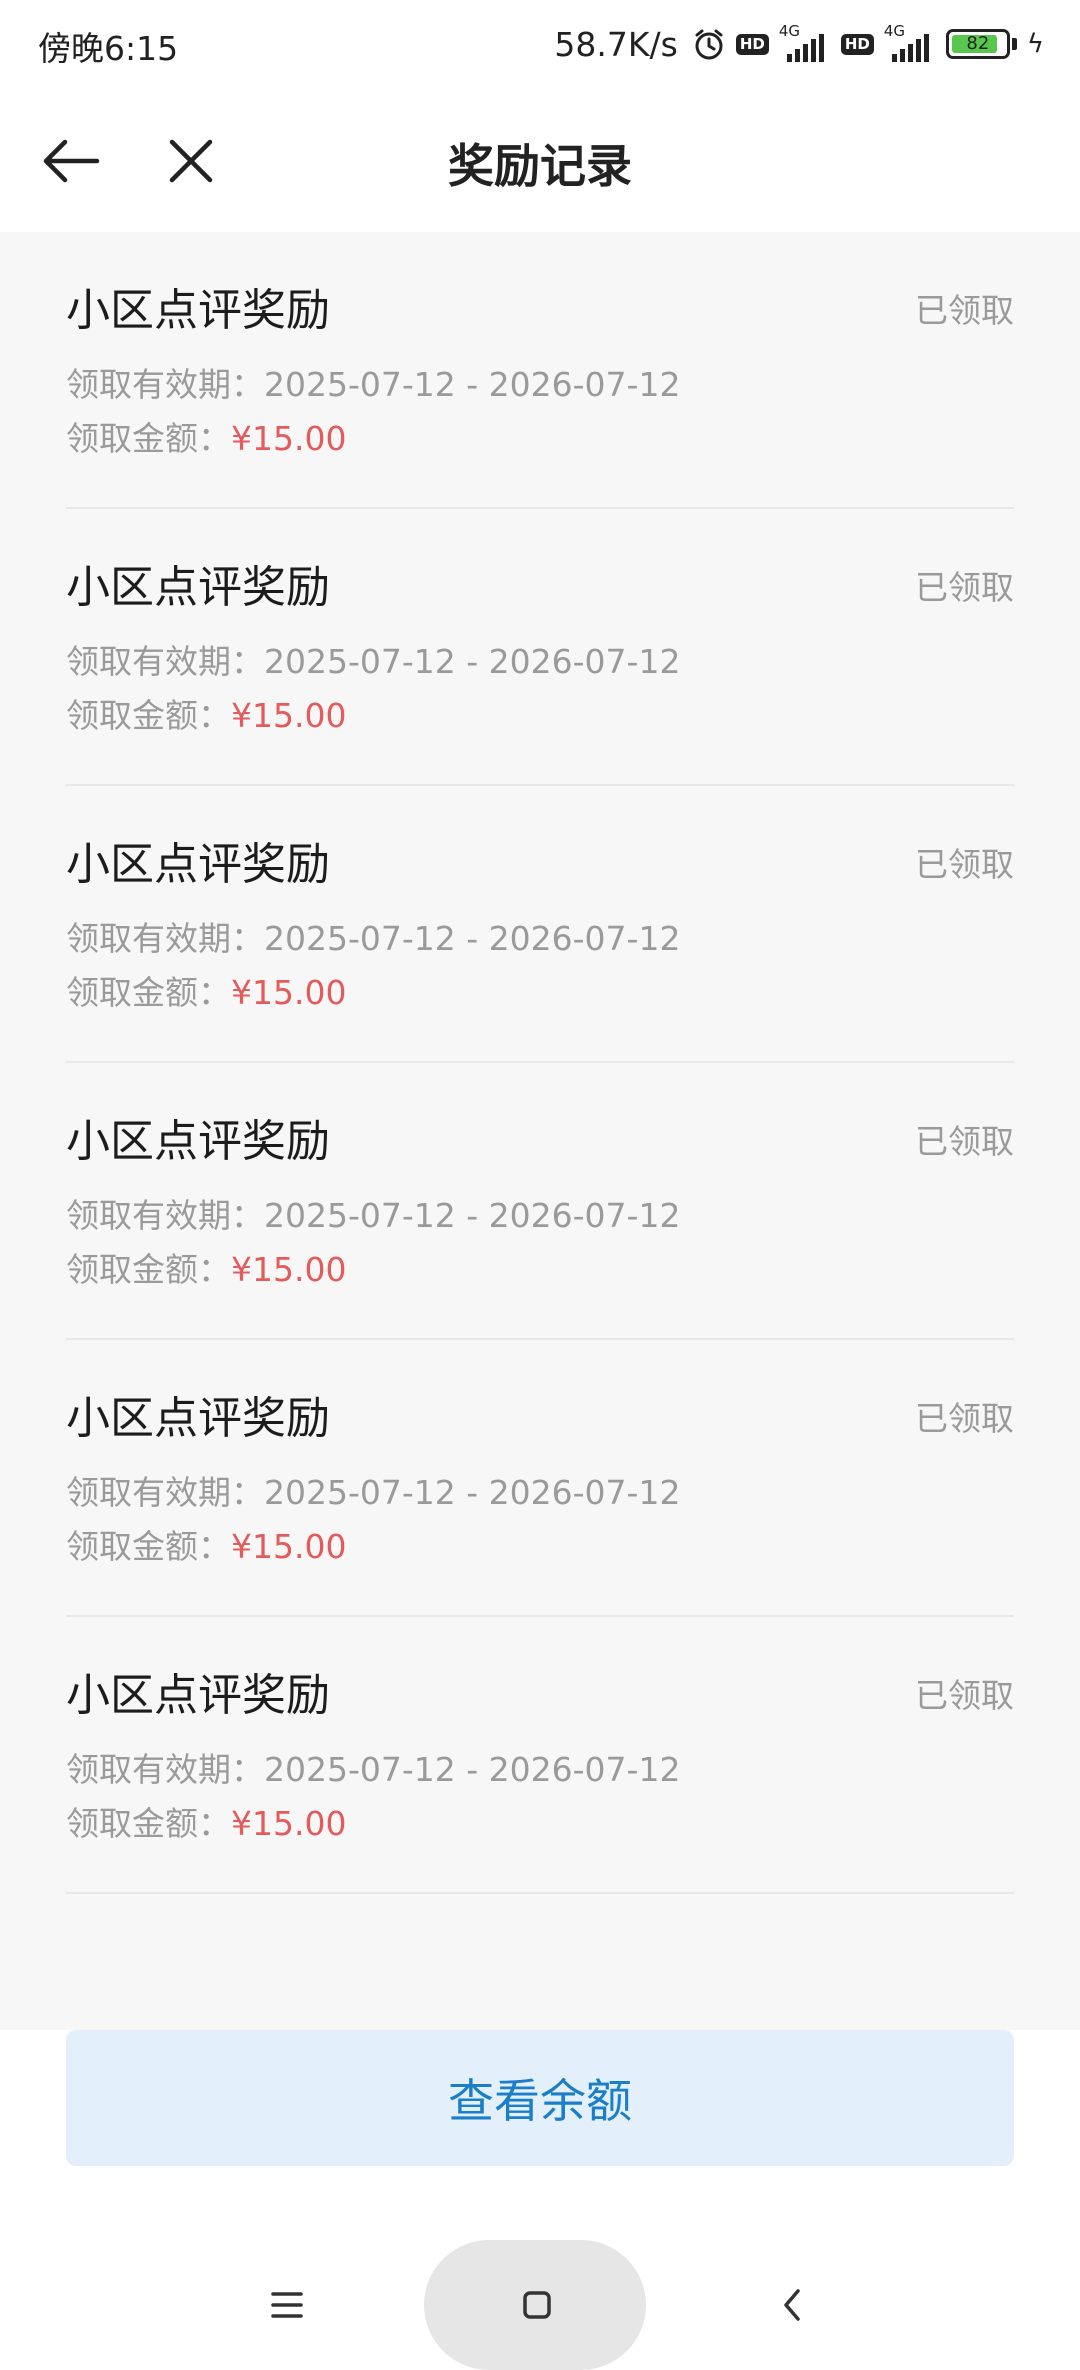 The height and width of the screenshot is (2370, 1080). What do you see at coordinates (540, 45) in the screenshot?
I see `status-bar: 傍晚6:15 58.7K/s HD 4G HD 4G 82 ϟ` at bounding box center [540, 45].